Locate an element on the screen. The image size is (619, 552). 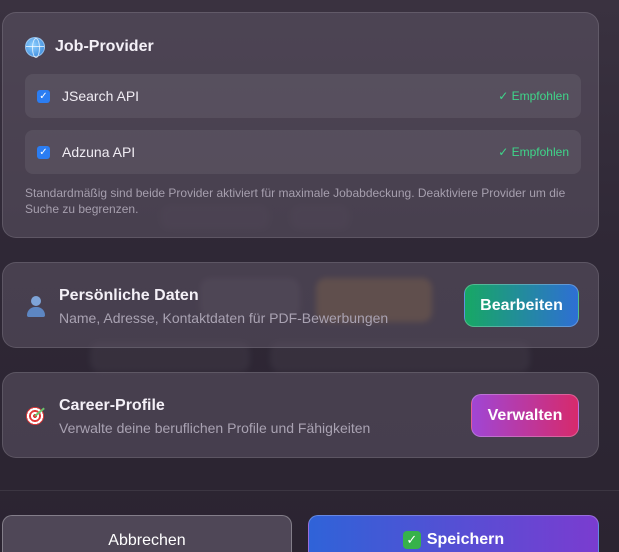
provider-name: Adzuna API is located at coordinates (99, 152).